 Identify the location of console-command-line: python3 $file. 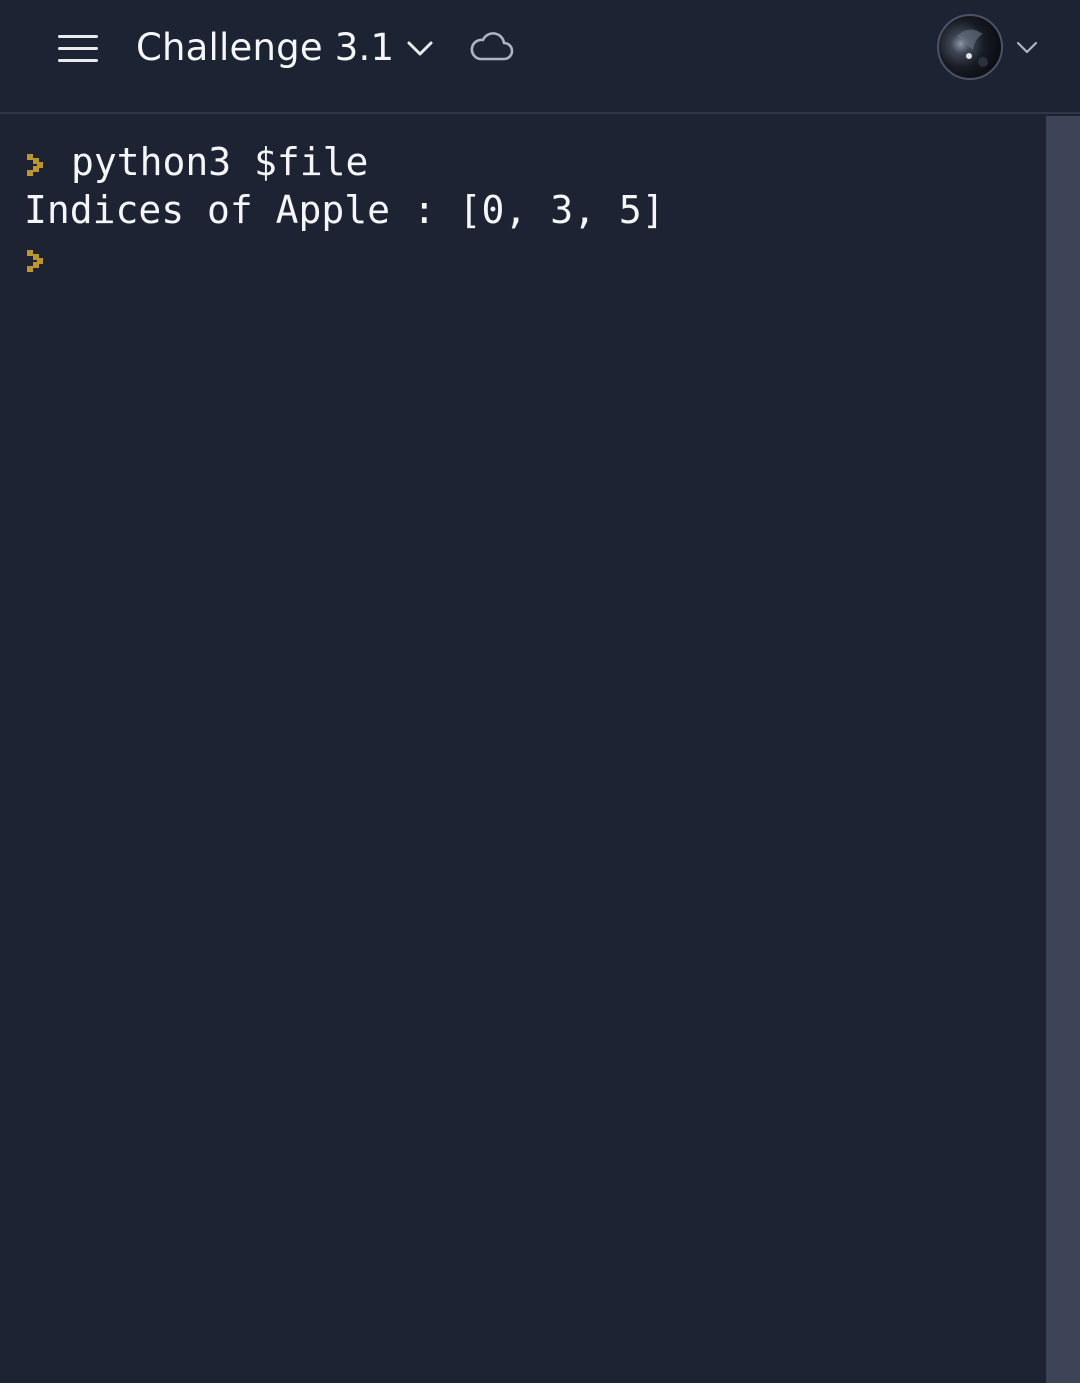
(220, 162).